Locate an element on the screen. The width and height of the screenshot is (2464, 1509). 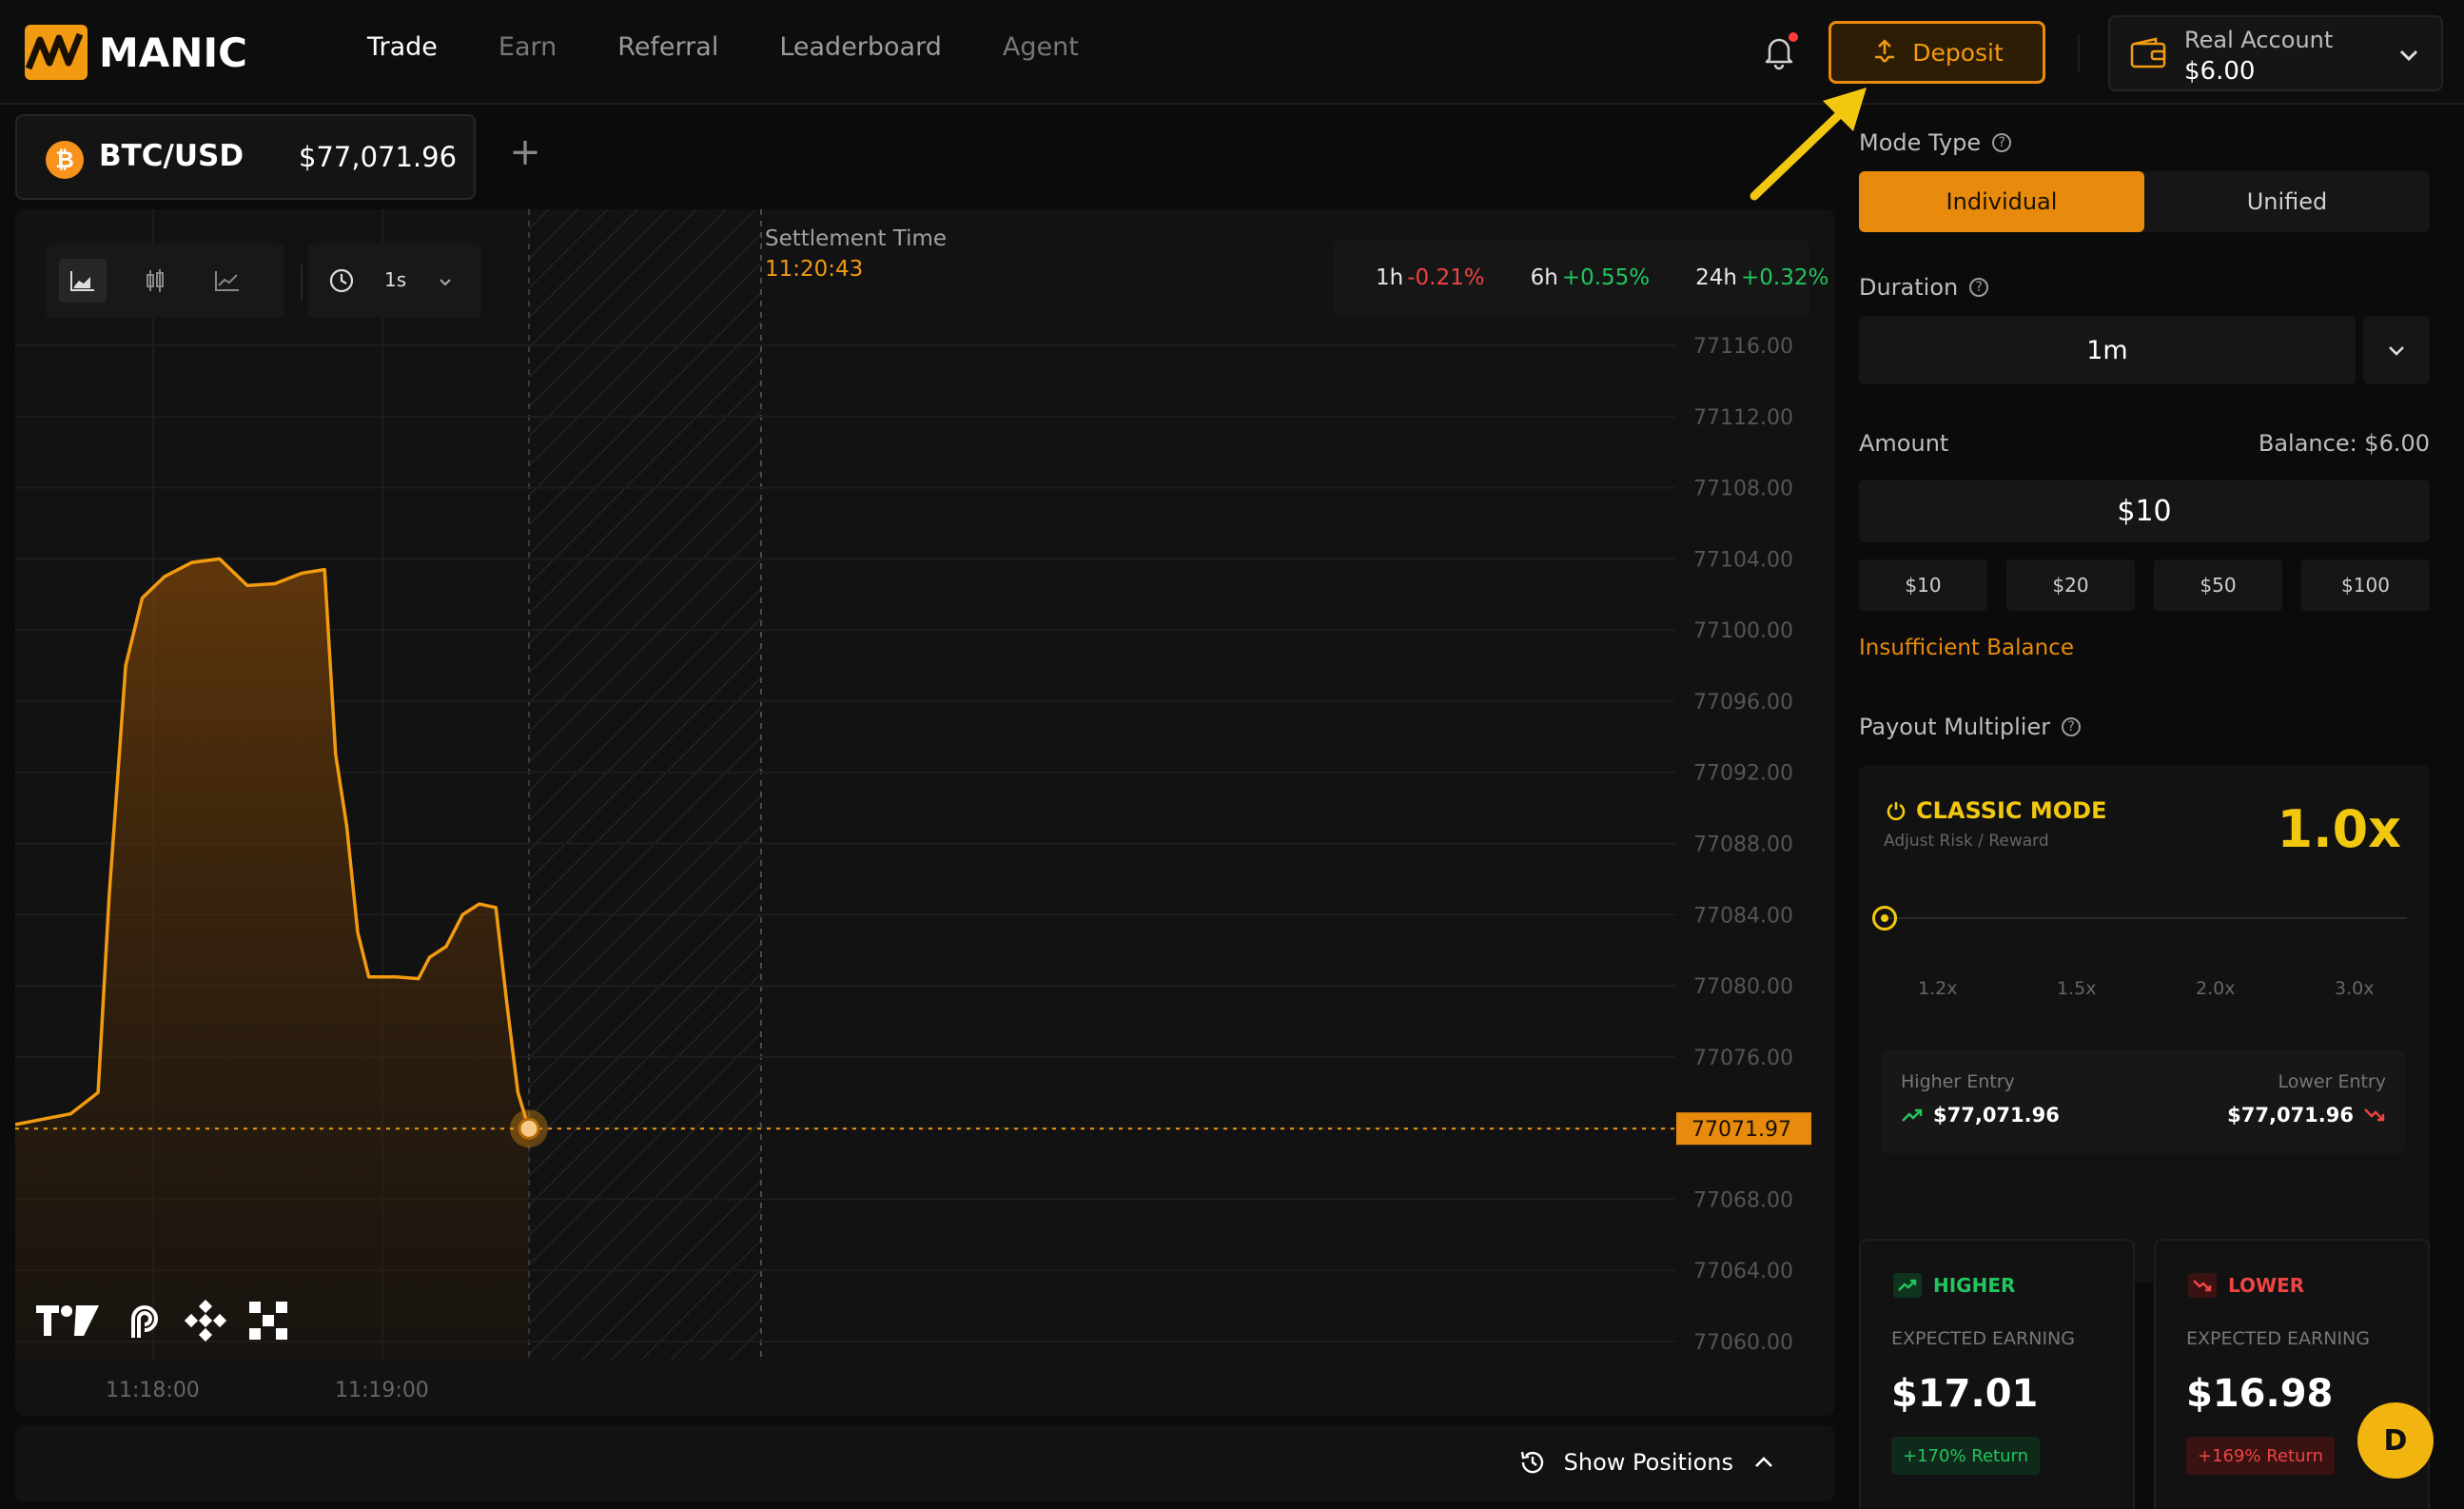
higher-title: HIGHER is located at coordinates (1974, 1285).